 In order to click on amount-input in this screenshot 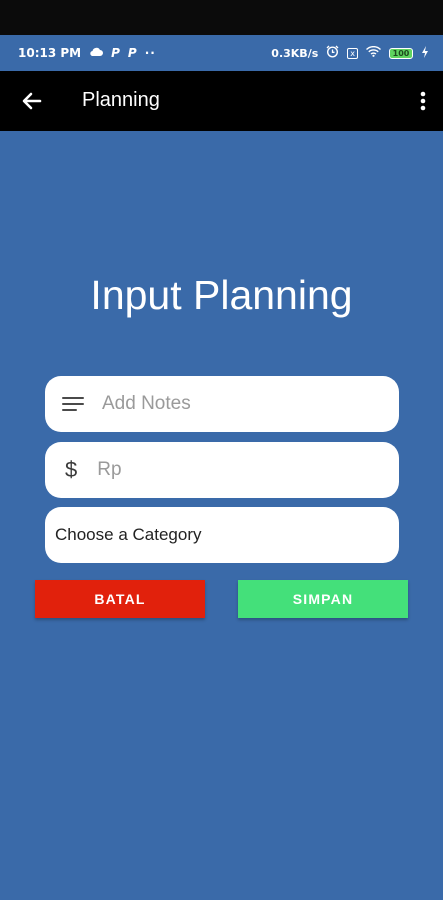, I will do `click(222, 470)`.